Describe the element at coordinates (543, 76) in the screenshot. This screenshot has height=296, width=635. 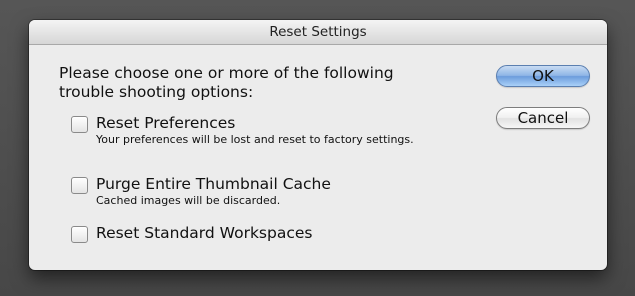
I see `ok-button: OK` at that location.